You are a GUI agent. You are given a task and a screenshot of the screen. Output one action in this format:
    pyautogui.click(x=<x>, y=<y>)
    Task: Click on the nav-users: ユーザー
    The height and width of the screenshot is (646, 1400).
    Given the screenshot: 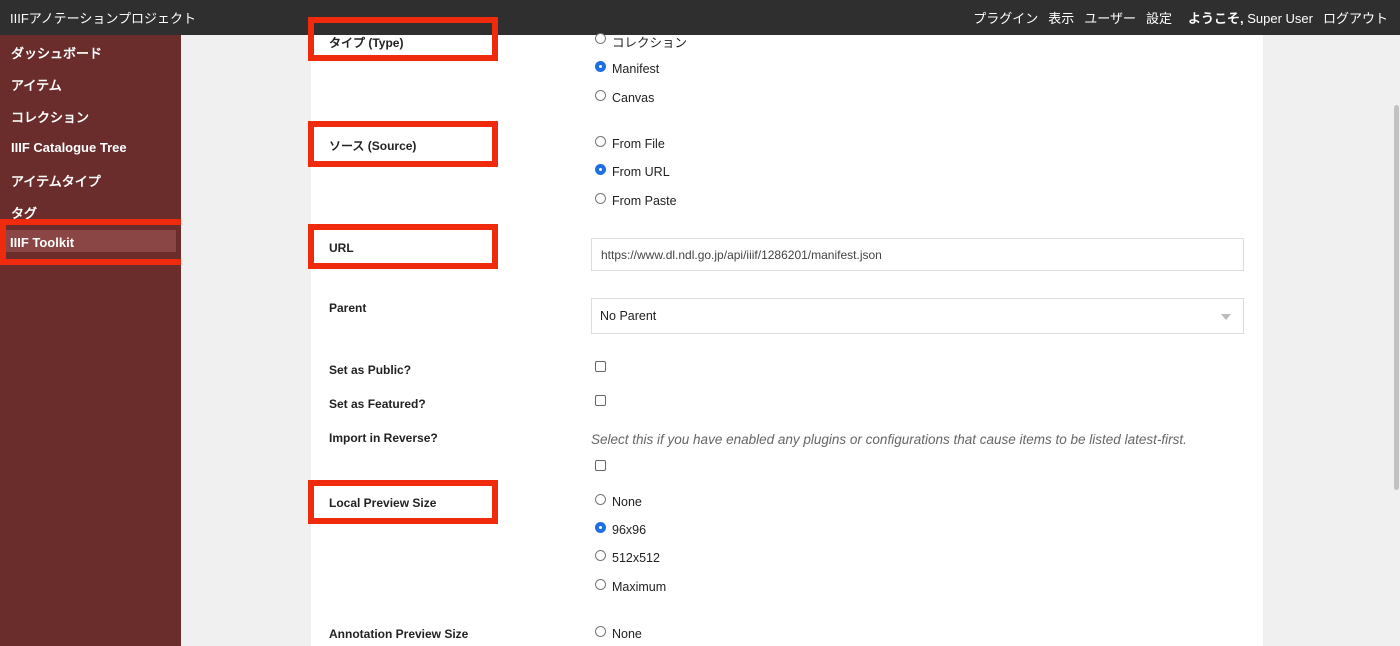 What is the action you would take?
    pyautogui.click(x=1110, y=17)
    